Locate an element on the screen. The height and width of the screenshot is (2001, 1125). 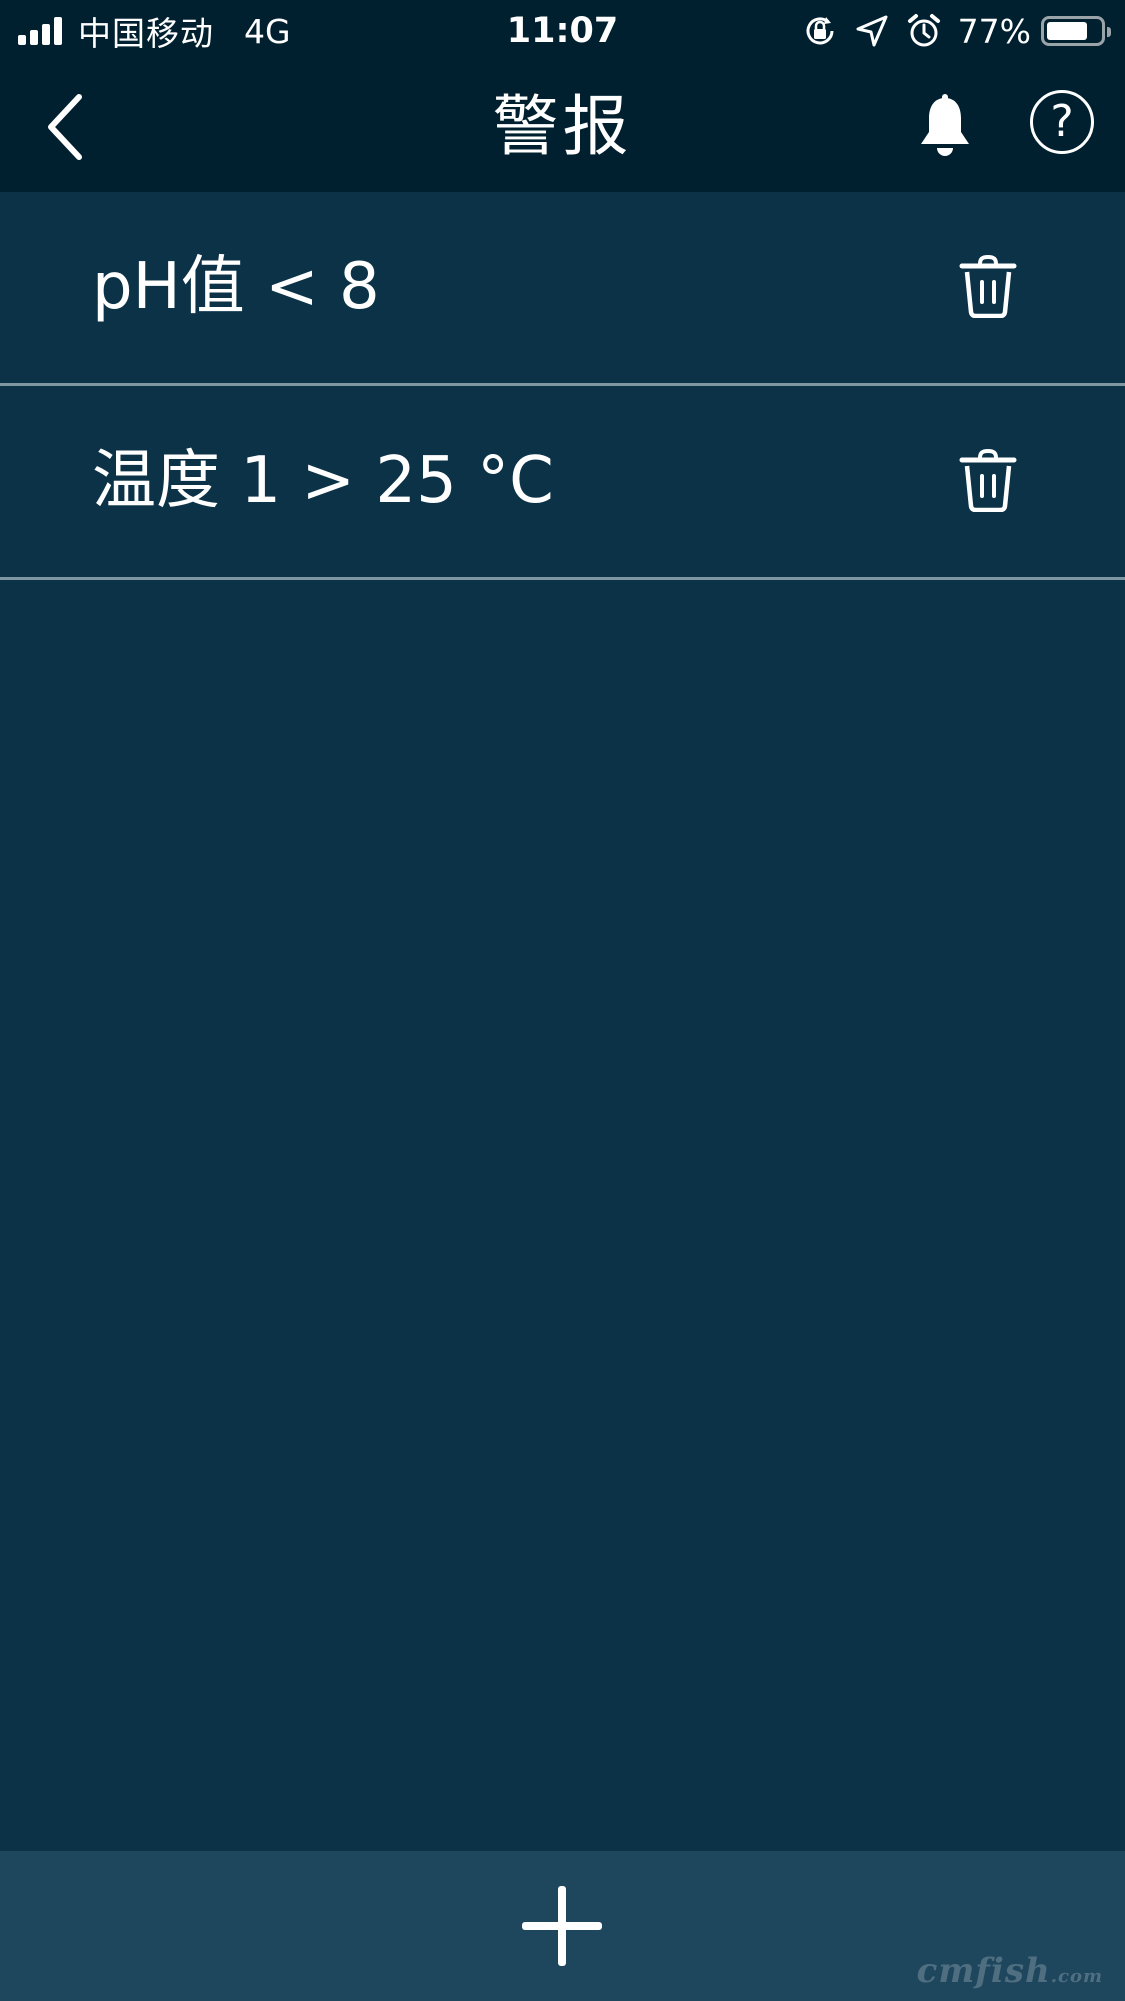
alert-row: pH值 < 8 is located at coordinates (562, 289).